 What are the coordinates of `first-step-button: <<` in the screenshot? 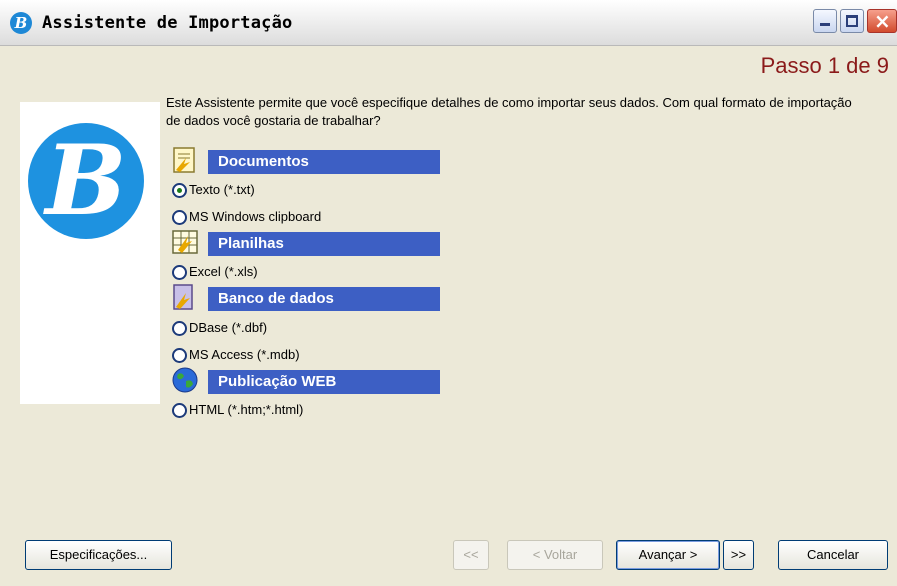 It's located at (471, 555).